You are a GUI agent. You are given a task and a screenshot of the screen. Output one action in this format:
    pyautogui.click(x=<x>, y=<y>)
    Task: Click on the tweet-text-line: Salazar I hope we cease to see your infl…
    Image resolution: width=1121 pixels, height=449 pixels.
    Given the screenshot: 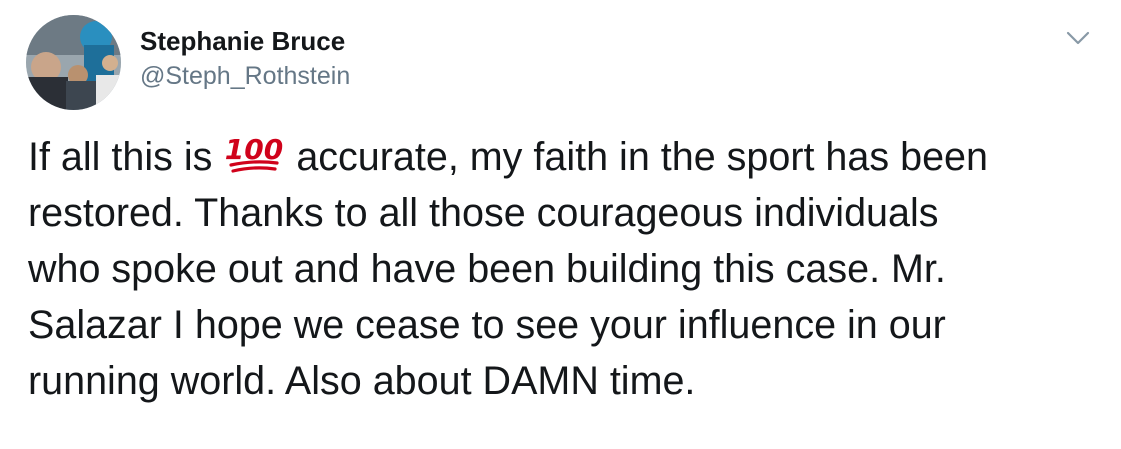 What is the action you would take?
    pyautogui.click(x=487, y=325)
    